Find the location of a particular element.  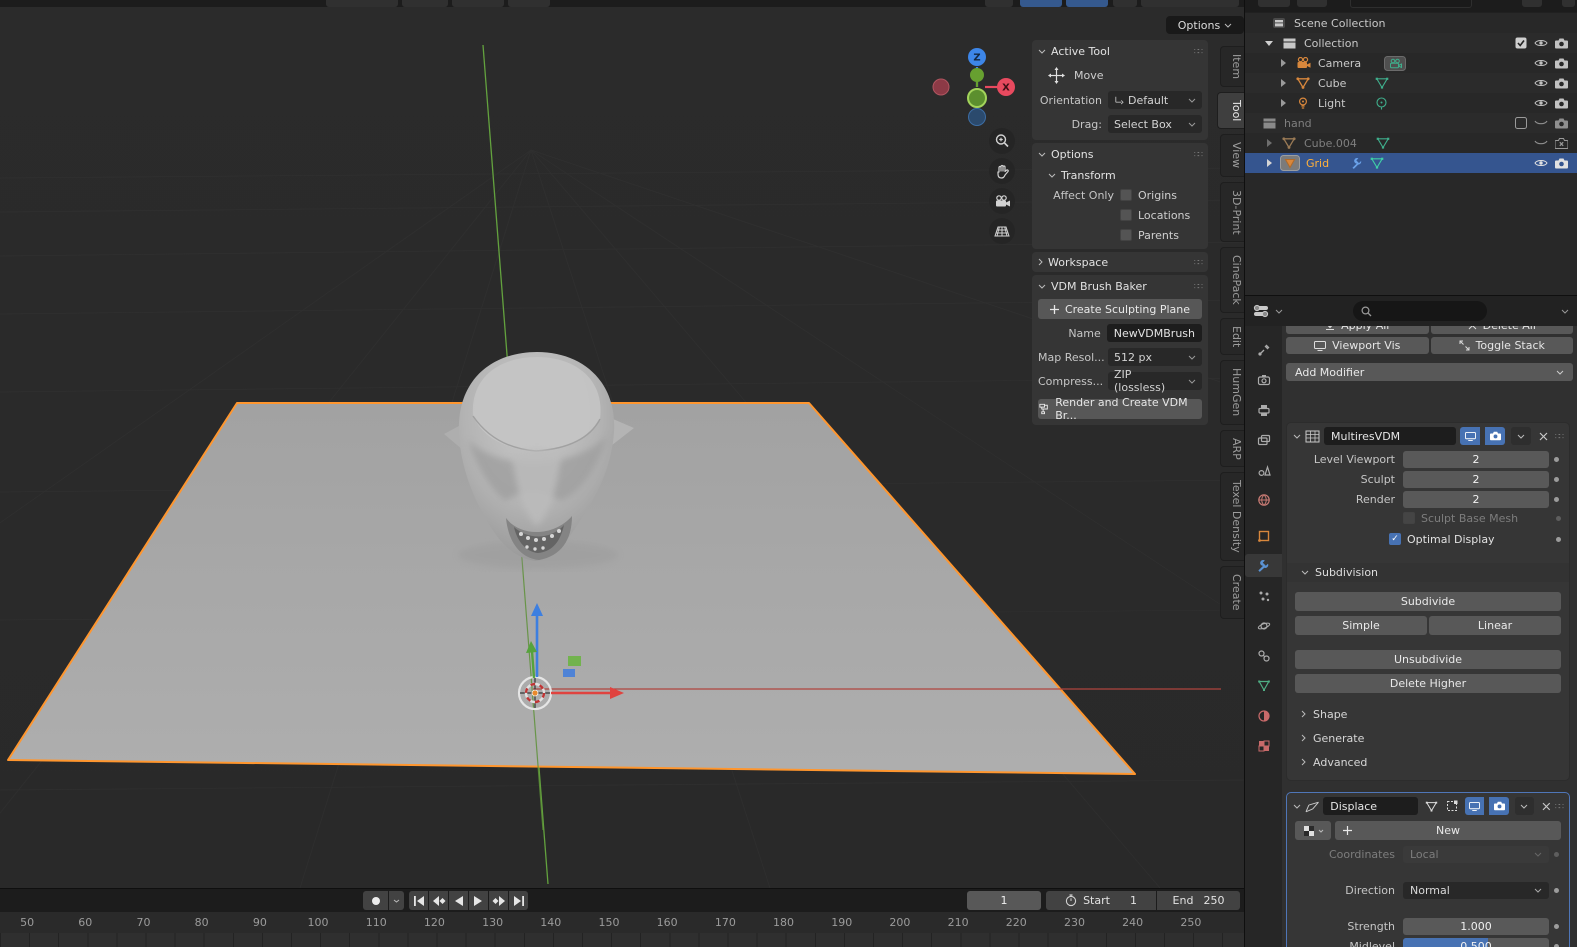

pivot-point-dropdown is located at coordinates (425, 3).